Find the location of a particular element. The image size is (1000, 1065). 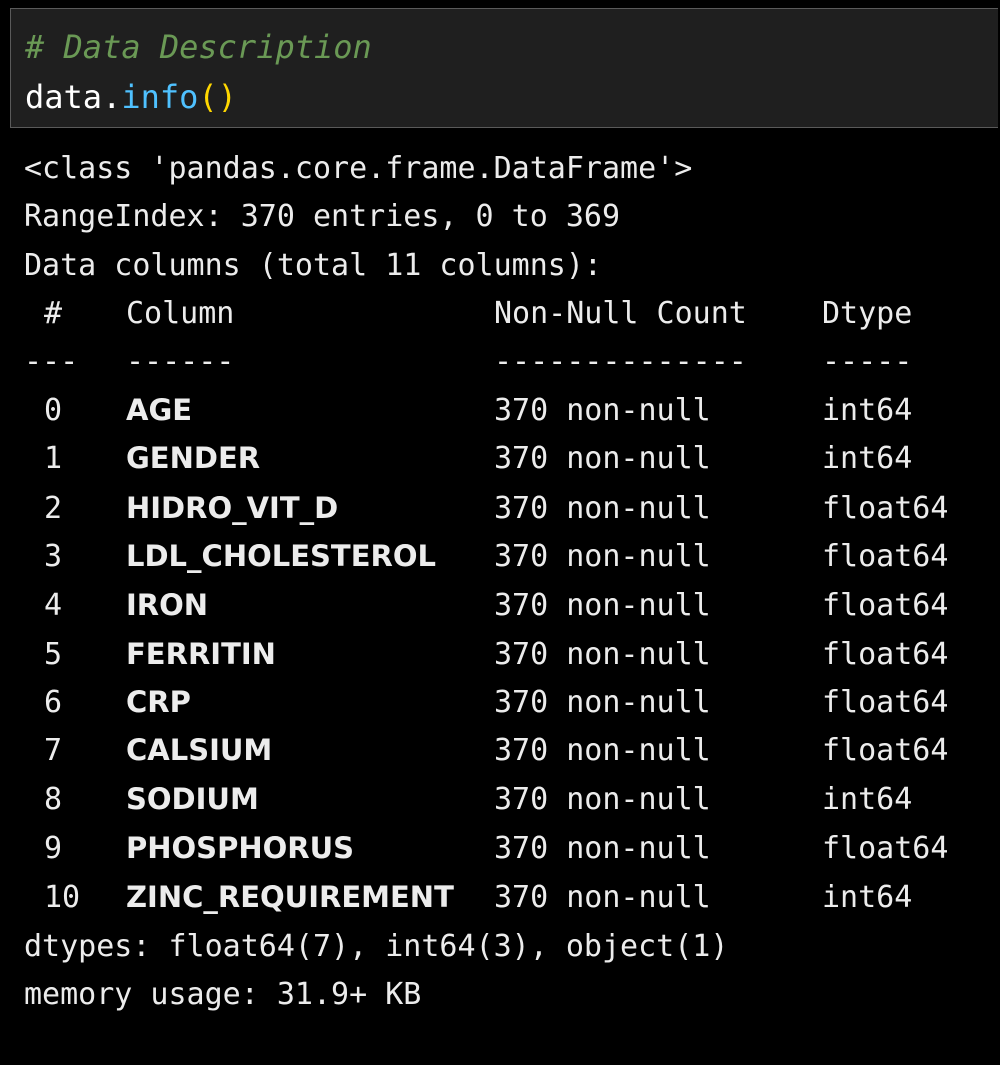

table-row: 0 AGE 370 non-null int64 is located at coordinates (512, 414).